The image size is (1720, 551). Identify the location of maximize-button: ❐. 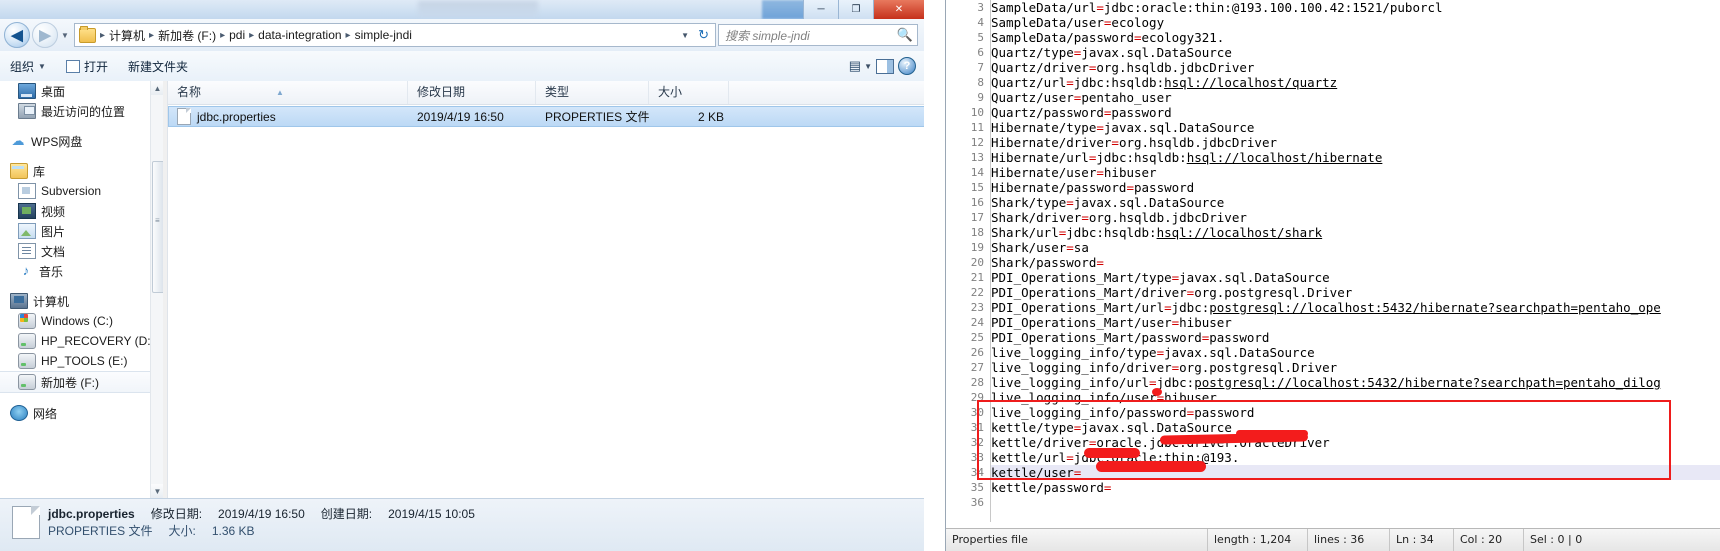
(855, 9).